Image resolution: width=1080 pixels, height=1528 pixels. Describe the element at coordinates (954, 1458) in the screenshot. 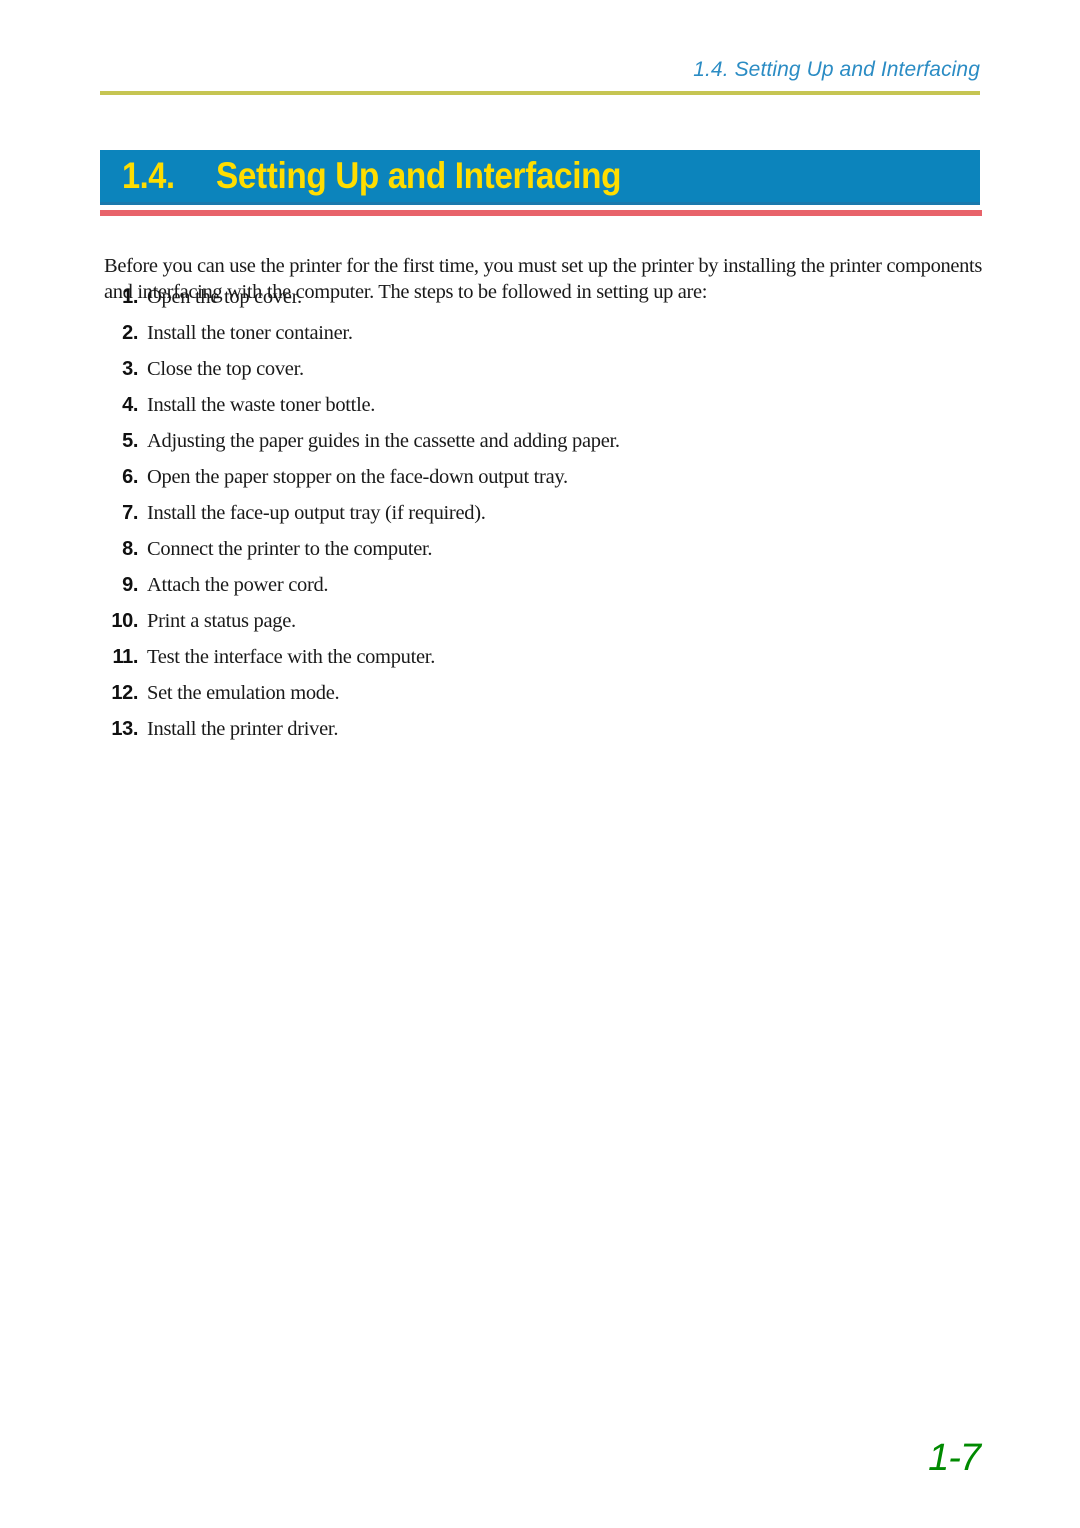

I see `page-number: 1-7` at that location.